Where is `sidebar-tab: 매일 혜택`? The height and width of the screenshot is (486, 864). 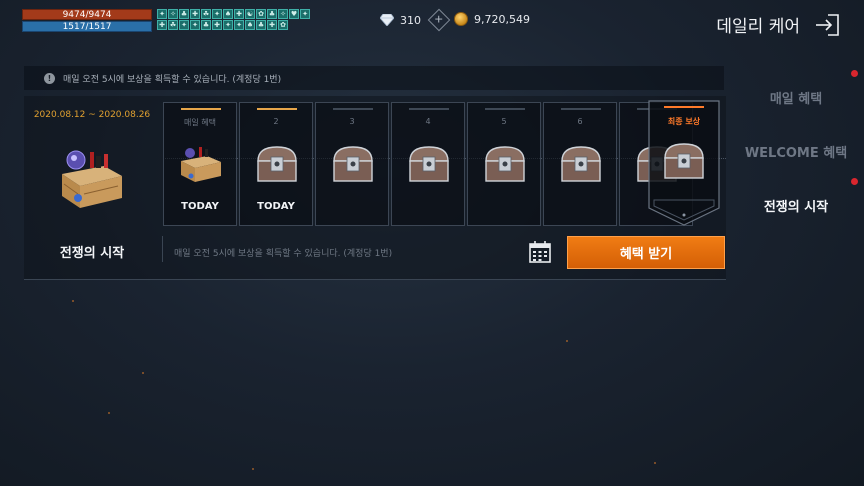 sidebar-tab: 매일 혜택 is located at coordinates (796, 97).